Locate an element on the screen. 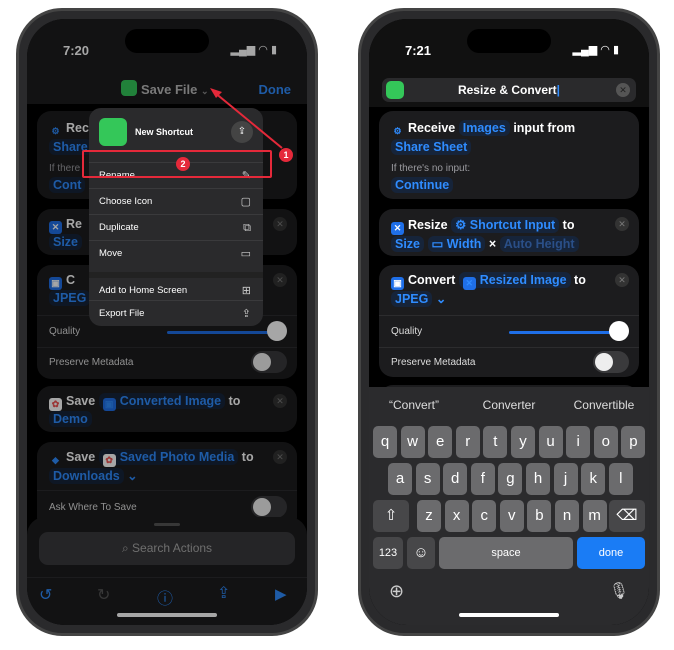  key-k: k is located at coordinates (593, 479).